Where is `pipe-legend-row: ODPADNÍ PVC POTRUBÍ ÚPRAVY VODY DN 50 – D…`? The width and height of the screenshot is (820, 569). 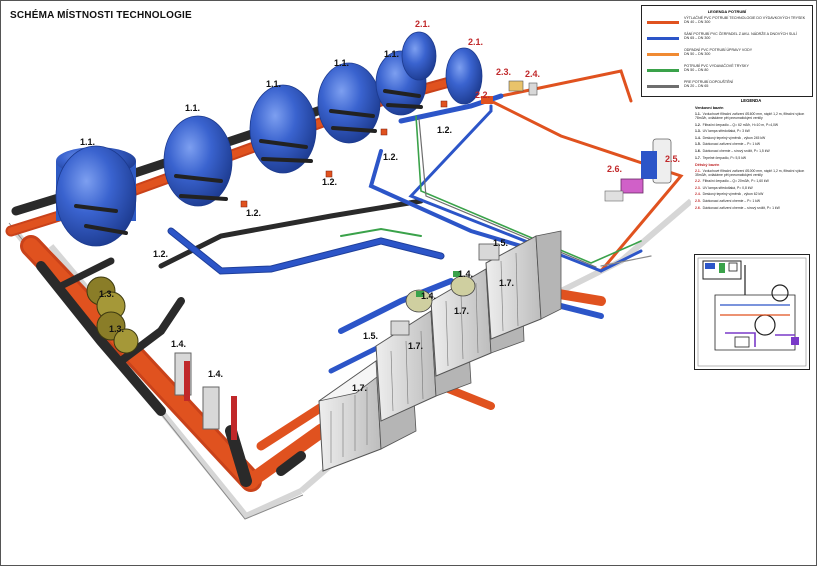
pipe-legend-row: ODPADNÍ PVC POTRUBÍ ÚPRAVY VODY DN 50 – D… is located at coordinates (727, 55).